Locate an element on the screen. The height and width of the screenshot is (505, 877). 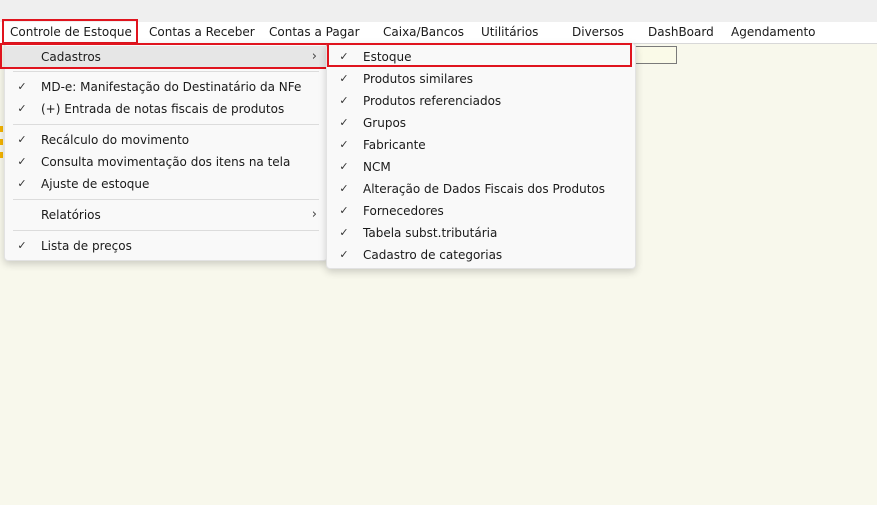
submenu-item-label: Fornecedores is located at coordinates (403, 211).